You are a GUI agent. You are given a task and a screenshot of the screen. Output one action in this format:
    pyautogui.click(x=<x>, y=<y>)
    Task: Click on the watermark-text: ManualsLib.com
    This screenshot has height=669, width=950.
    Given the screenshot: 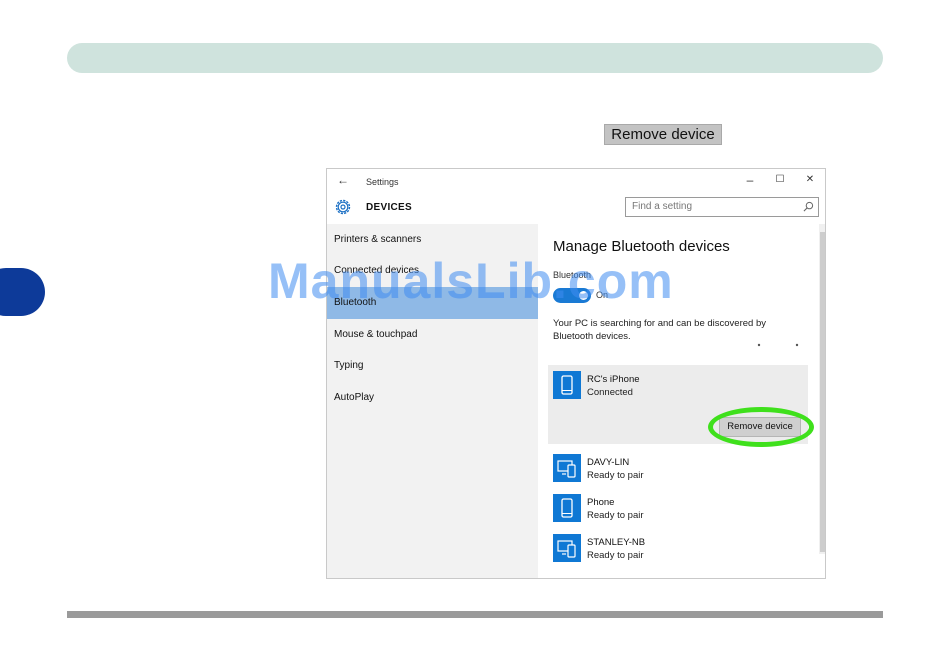 What is the action you would take?
    pyautogui.click(x=471, y=281)
    